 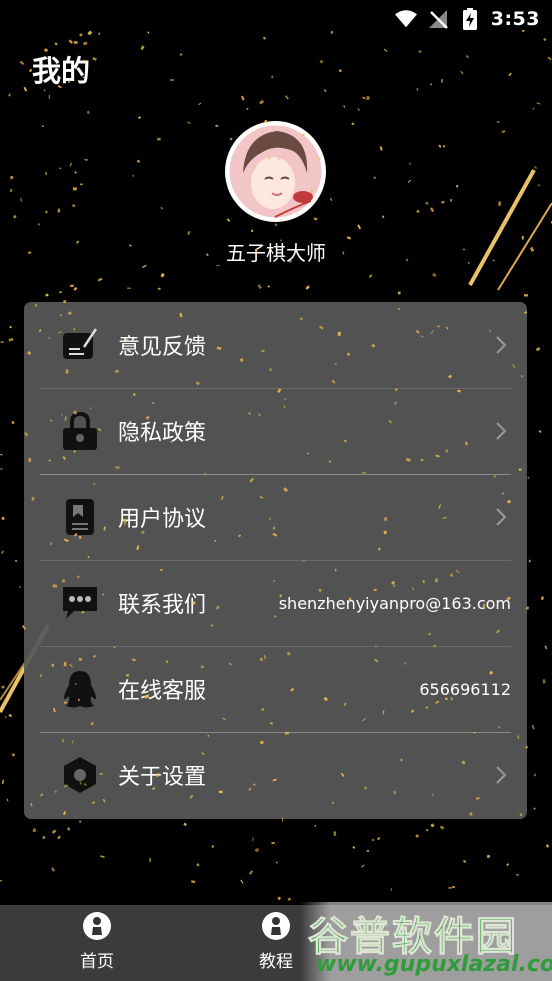 What do you see at coordinates (162, 605) in the screenshot?
I see `menu-item-label: 联系我们` at bounding box center [162, 605].